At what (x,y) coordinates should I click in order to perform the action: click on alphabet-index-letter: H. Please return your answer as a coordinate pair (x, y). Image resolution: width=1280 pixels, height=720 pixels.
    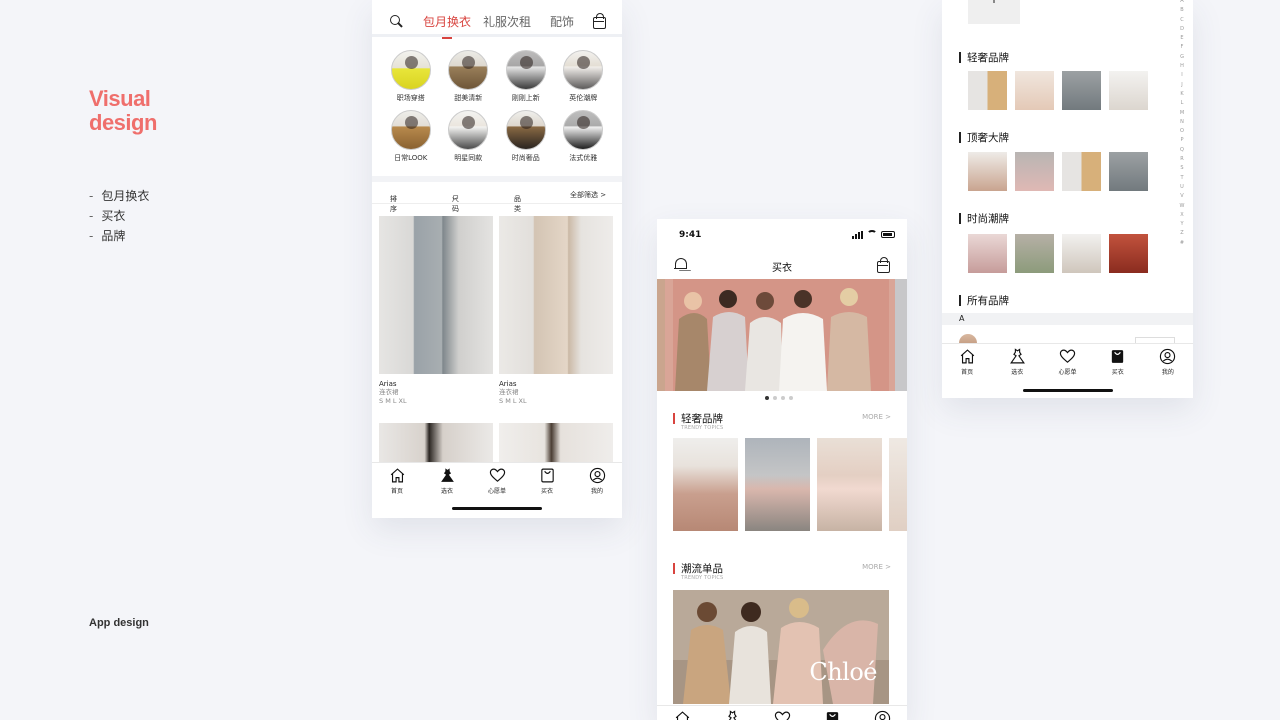
    Looking at the image, I should click on (1182, 66).